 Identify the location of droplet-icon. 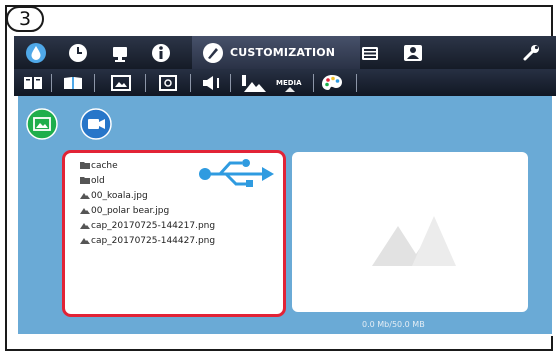
(36, 53).